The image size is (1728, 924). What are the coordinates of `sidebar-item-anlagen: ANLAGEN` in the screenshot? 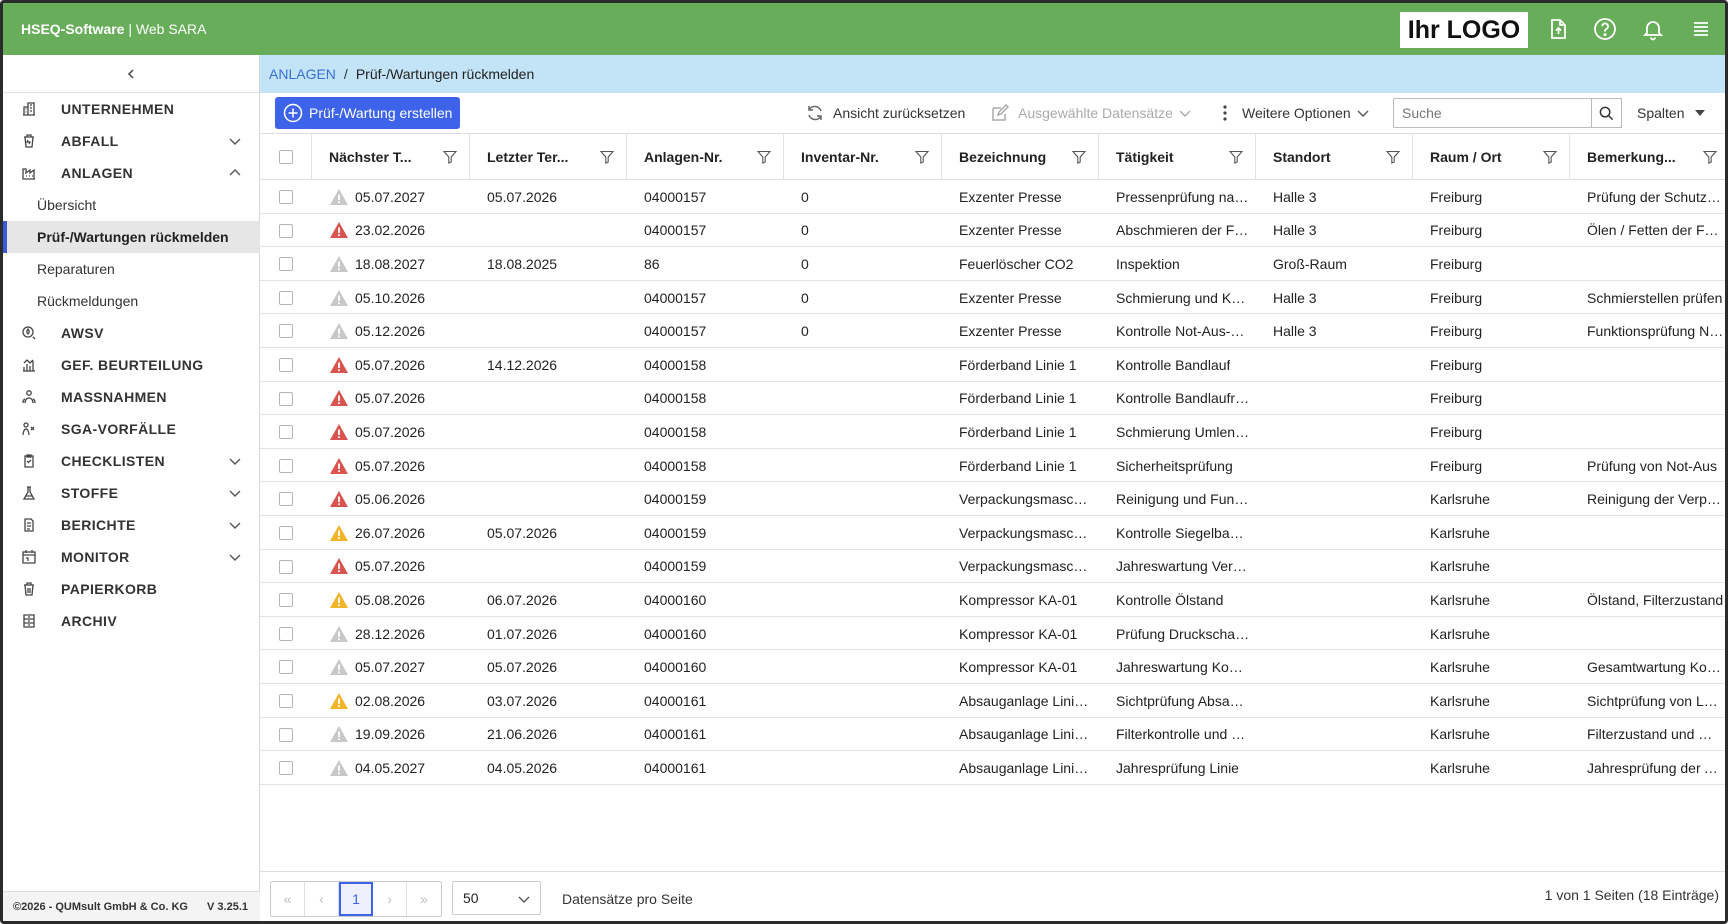 It's located at (131, 173).